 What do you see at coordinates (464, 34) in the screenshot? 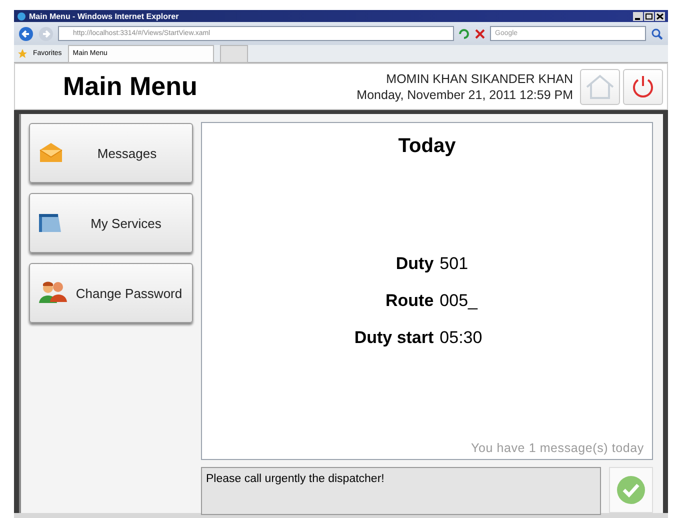
I see `refresh-icon` at bounding box center [464, 34].